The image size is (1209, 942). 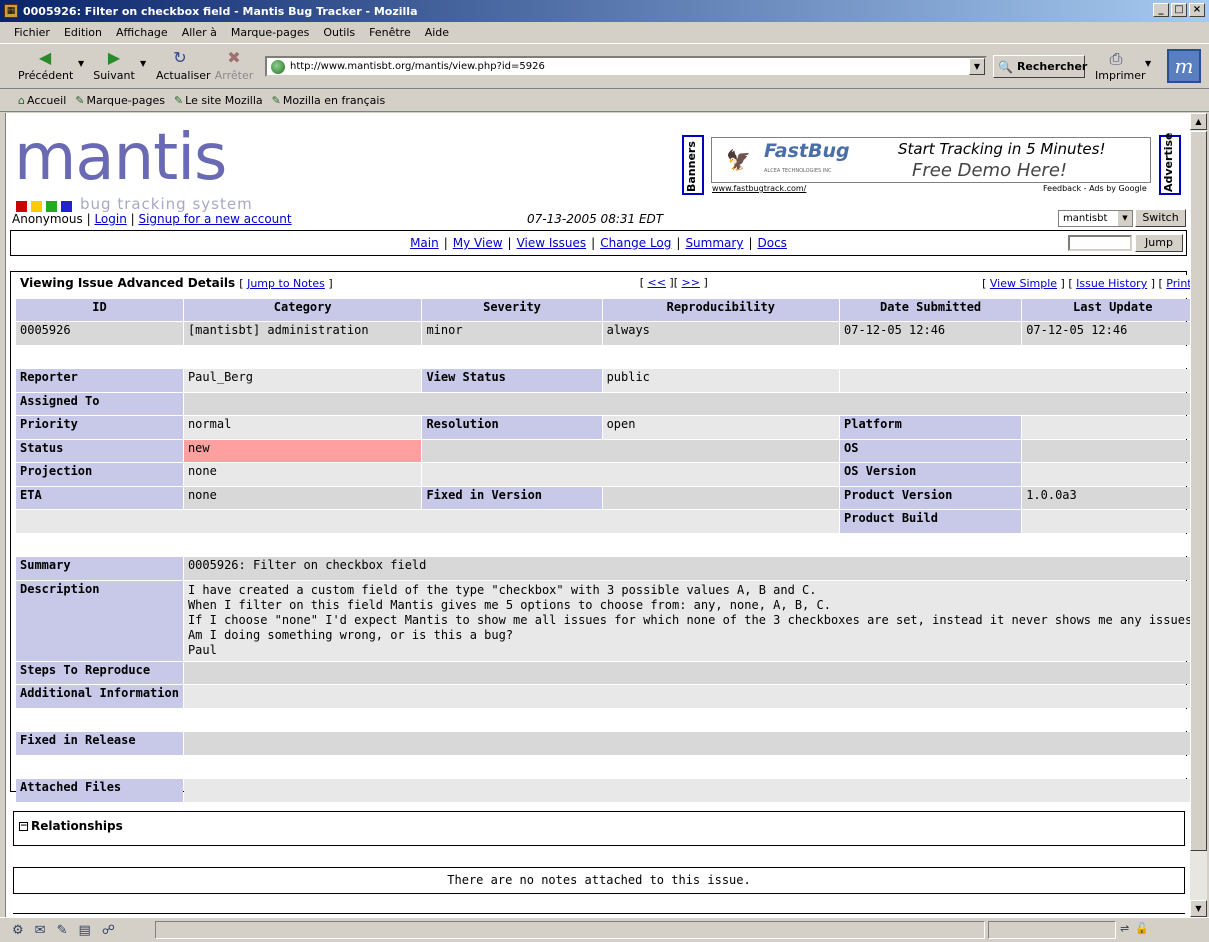 I want to click on ad-url-link: www.fastbugtrack.com/, so click(x=759, y=188).